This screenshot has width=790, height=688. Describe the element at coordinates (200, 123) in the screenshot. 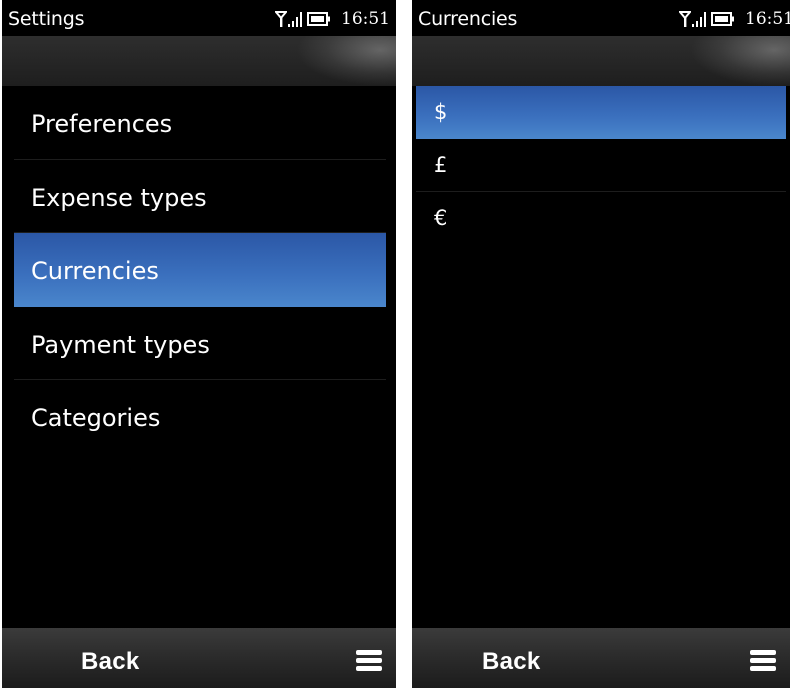

I see `list-item-preferences: Preferences` at that location.